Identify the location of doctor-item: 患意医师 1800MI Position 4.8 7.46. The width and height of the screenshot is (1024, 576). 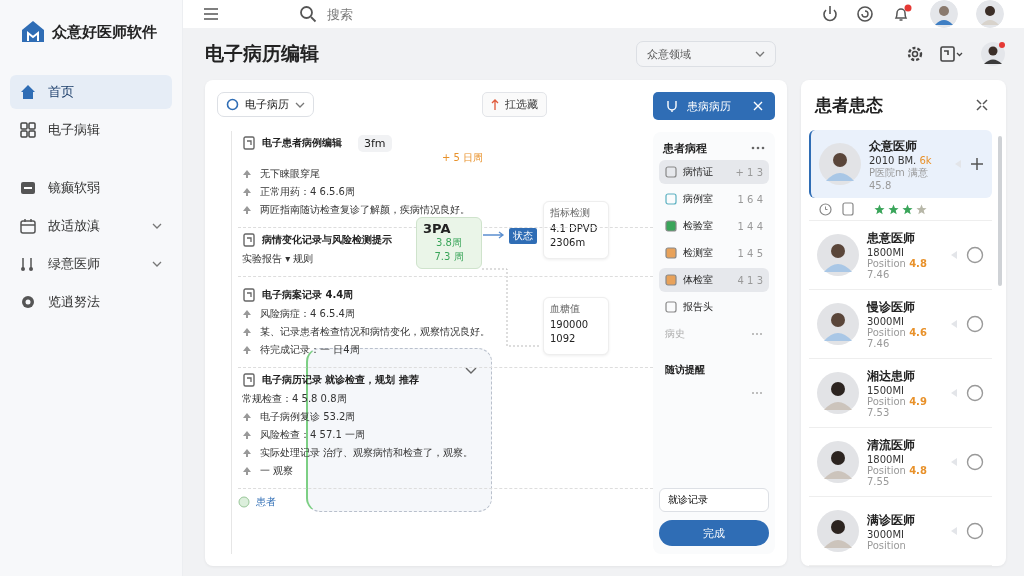
(900, 255).